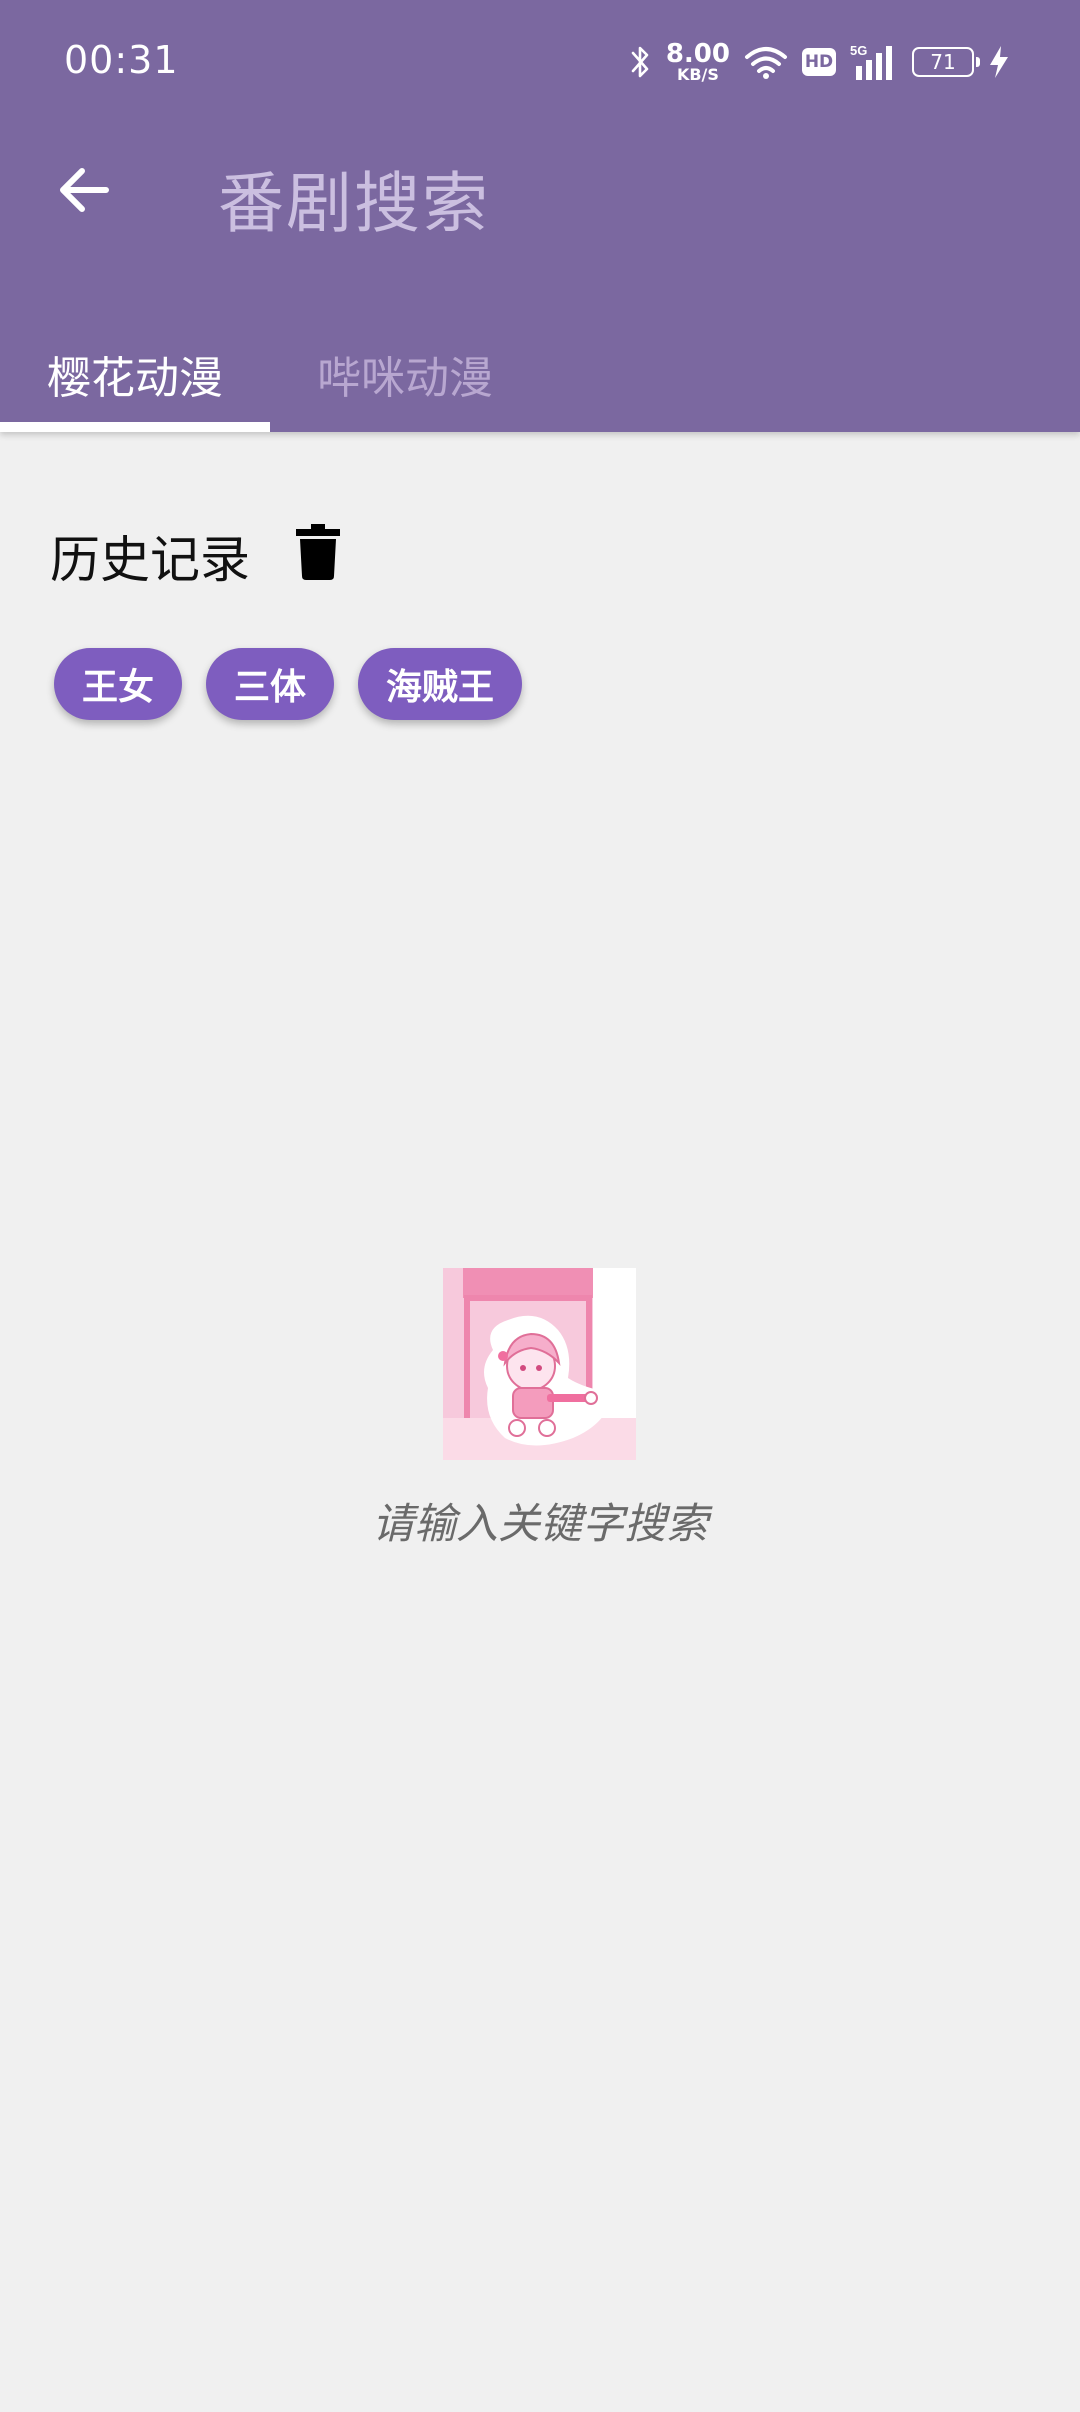  I want to click on source-tabs: 樱花动漫 哔咪动漫, so click(540, 373).